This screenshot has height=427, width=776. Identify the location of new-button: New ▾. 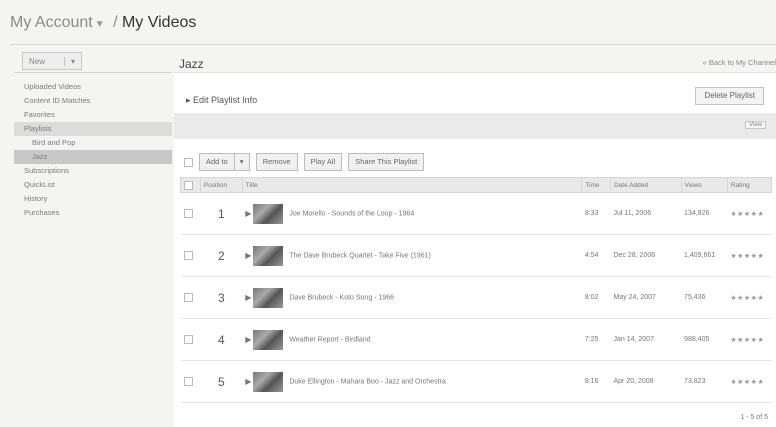
(52, 61).